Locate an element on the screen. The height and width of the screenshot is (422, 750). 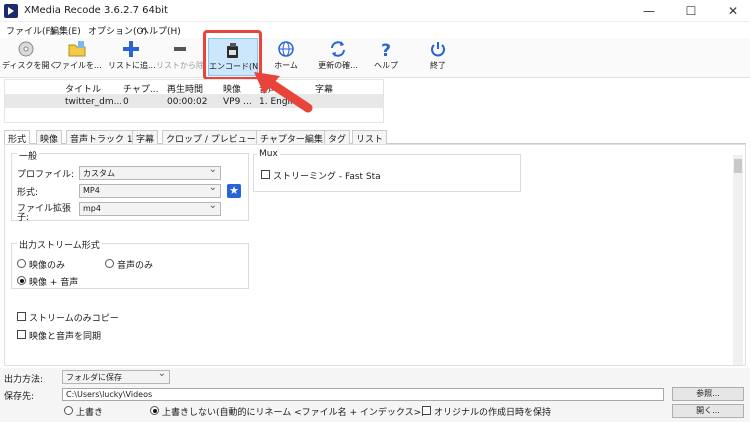
question-icon: ? is located at coordinates (386, 49).